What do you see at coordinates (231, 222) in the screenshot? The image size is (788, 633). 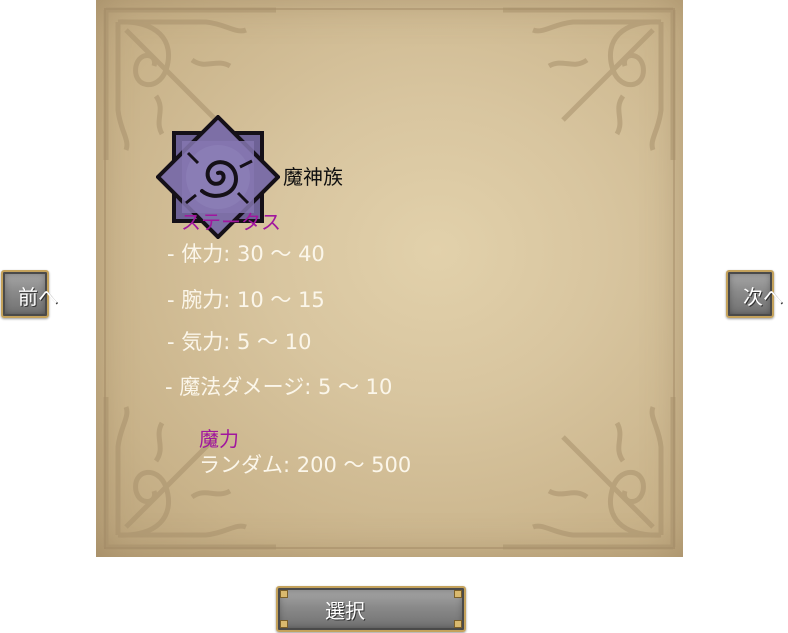 I see `status-heading: ステータス` at bounding box center [231, 222].